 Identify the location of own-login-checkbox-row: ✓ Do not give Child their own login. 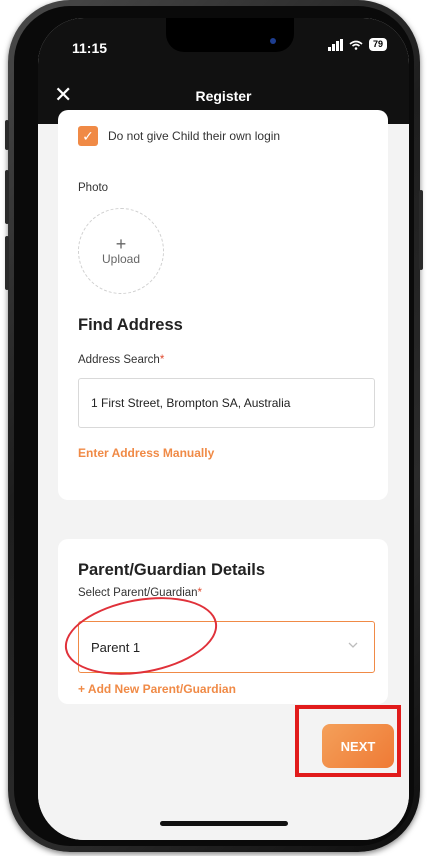
(179, 136).